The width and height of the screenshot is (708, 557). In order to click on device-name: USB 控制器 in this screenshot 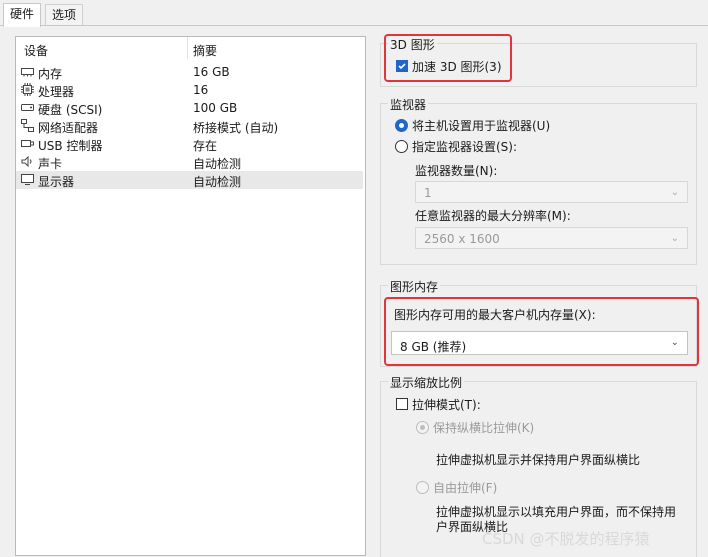, I will do `click(70, 146)`.